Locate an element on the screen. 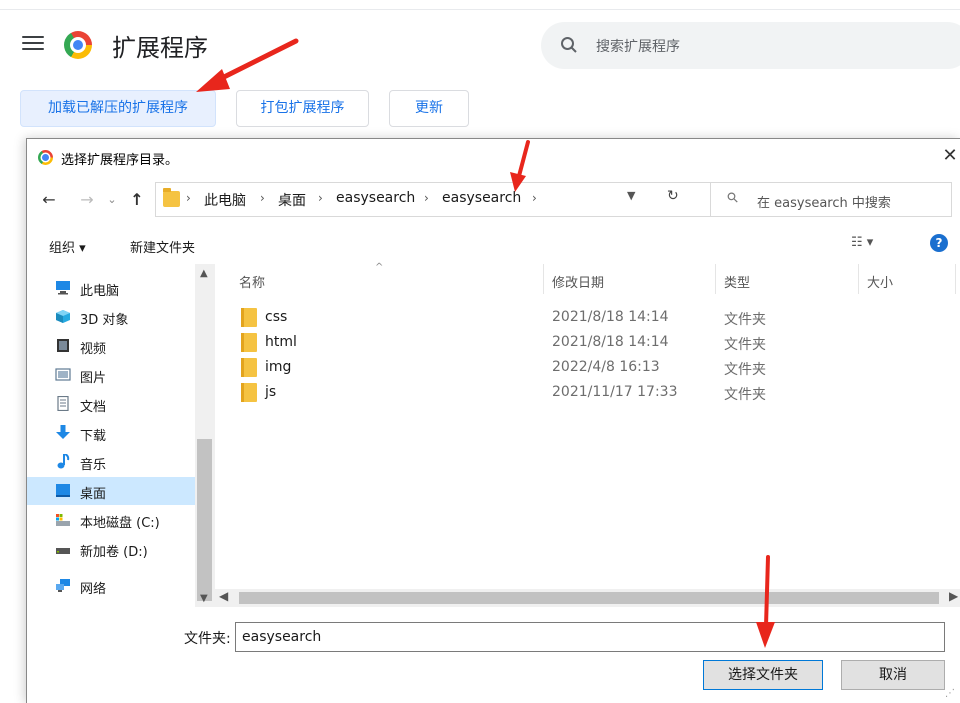  chrome-logo-icon is located at coordinates (78, 45).